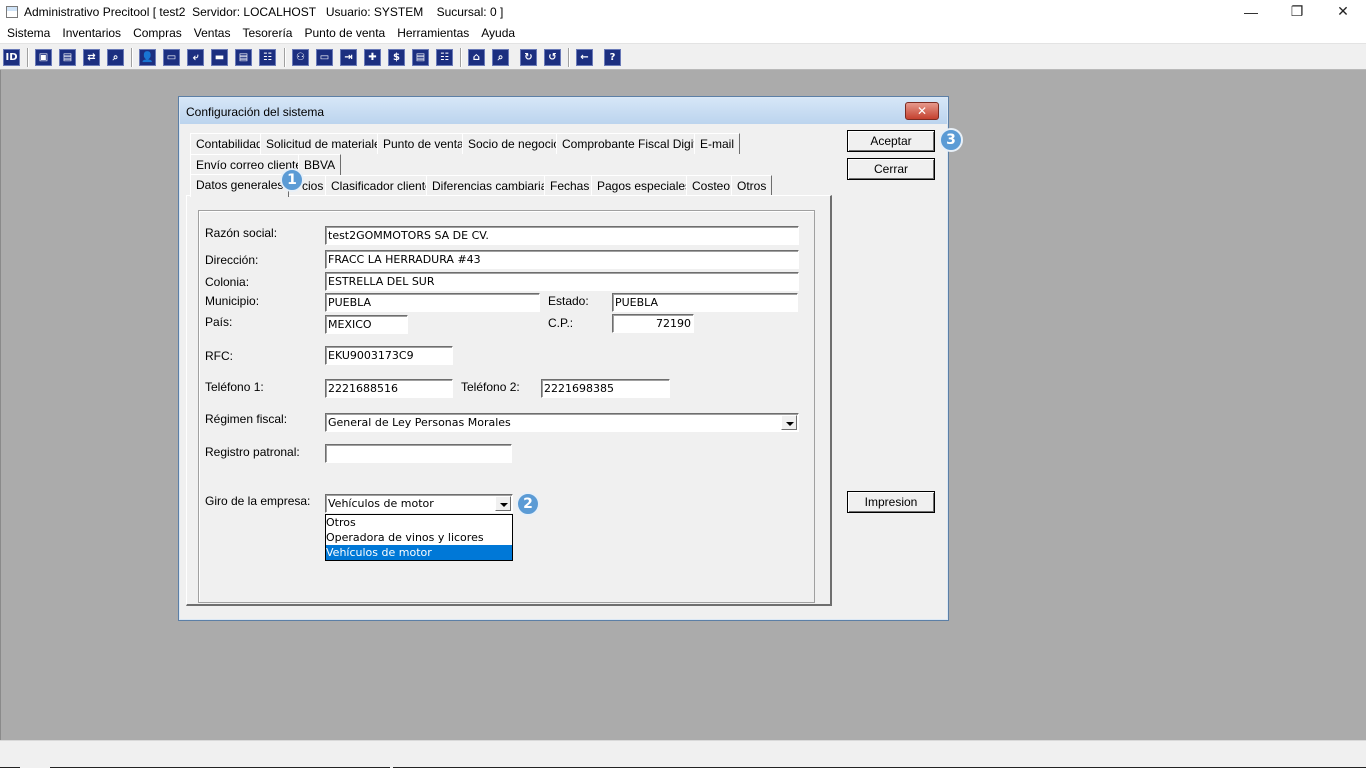 This screenshot has height=768, width=1366. What do you see at coordinates (67, 57) in the screenshot?
I see `document-icon: ▤` at bounding box center [67, 57].